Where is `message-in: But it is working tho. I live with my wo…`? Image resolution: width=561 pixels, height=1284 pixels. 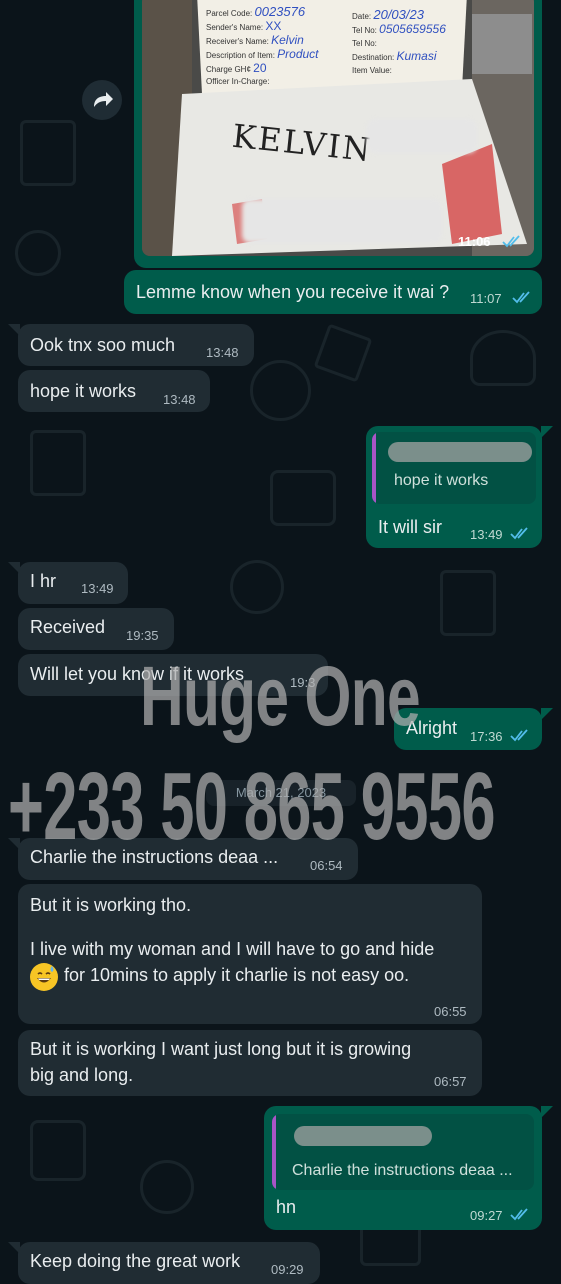
message-in: But it is working tho. I live with my wo… is located at coordinates (250, 954).